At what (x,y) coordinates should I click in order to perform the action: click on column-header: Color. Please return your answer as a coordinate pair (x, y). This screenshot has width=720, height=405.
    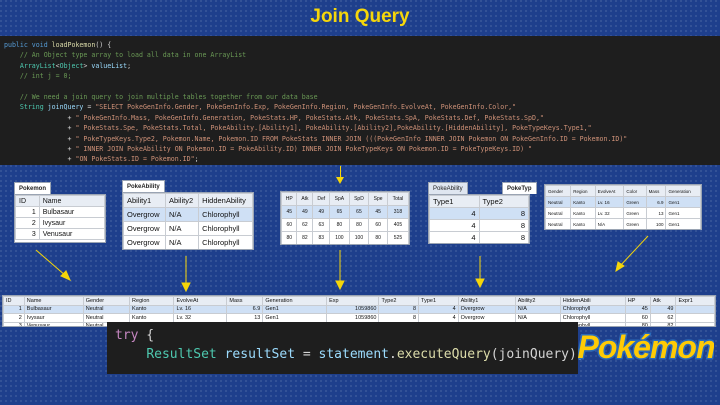
    Looking at the image, I should click on (635, 191).